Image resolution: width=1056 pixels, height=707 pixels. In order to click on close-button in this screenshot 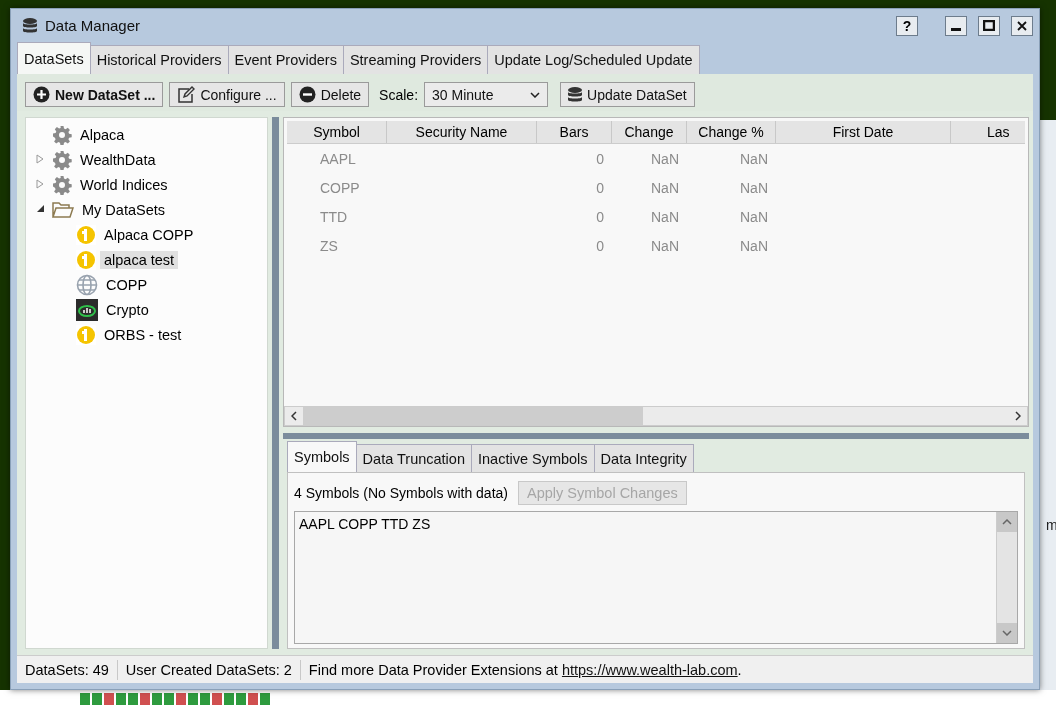, I will do `click(1022, 25)`.